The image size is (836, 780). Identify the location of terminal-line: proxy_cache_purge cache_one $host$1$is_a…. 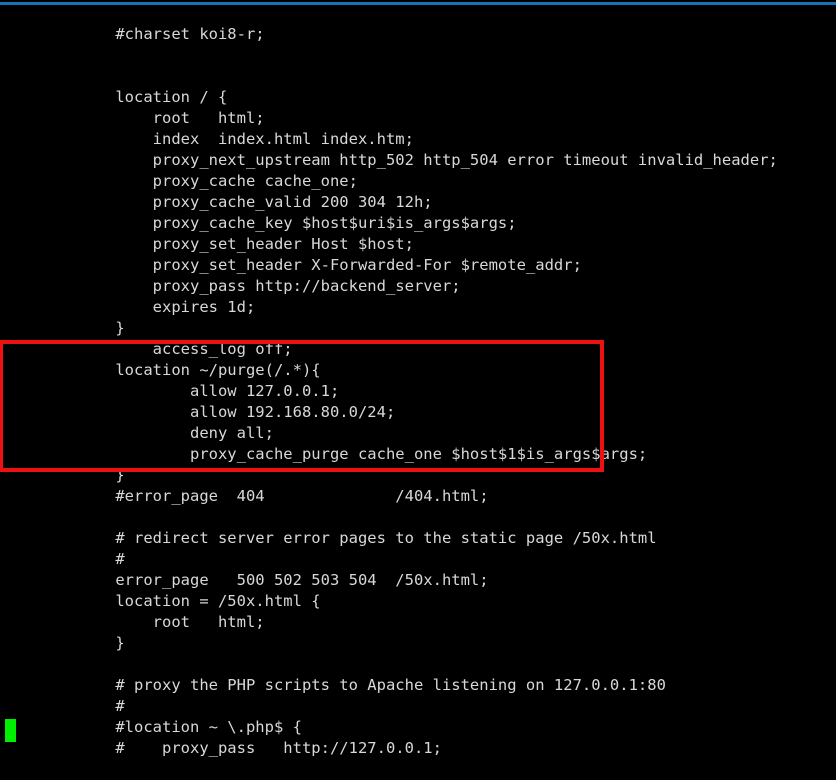
(363, 453).